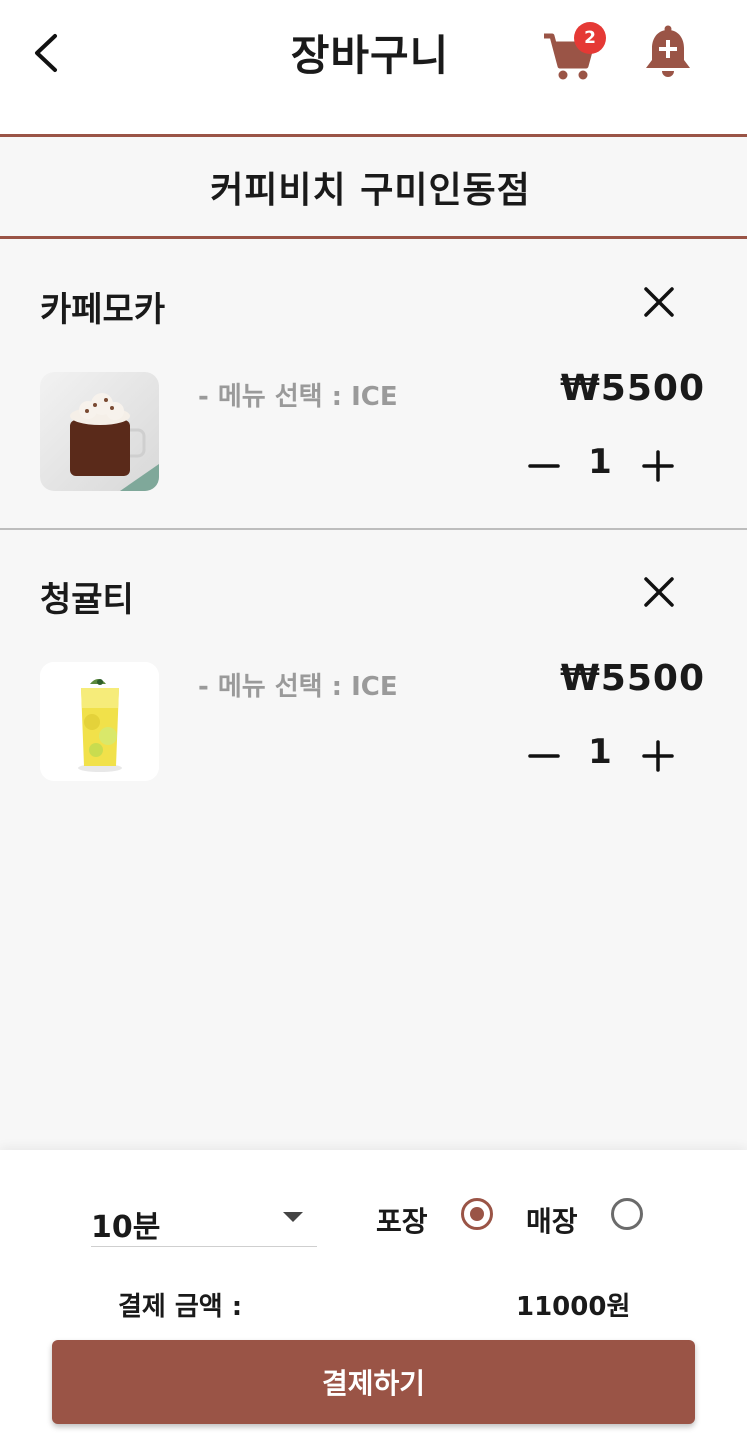 The image size is (747, 1440). What do you see at coordinates (370, 55) in the screenshot?
I see `page-title: 장바구니` at bounding box center [370, 55].